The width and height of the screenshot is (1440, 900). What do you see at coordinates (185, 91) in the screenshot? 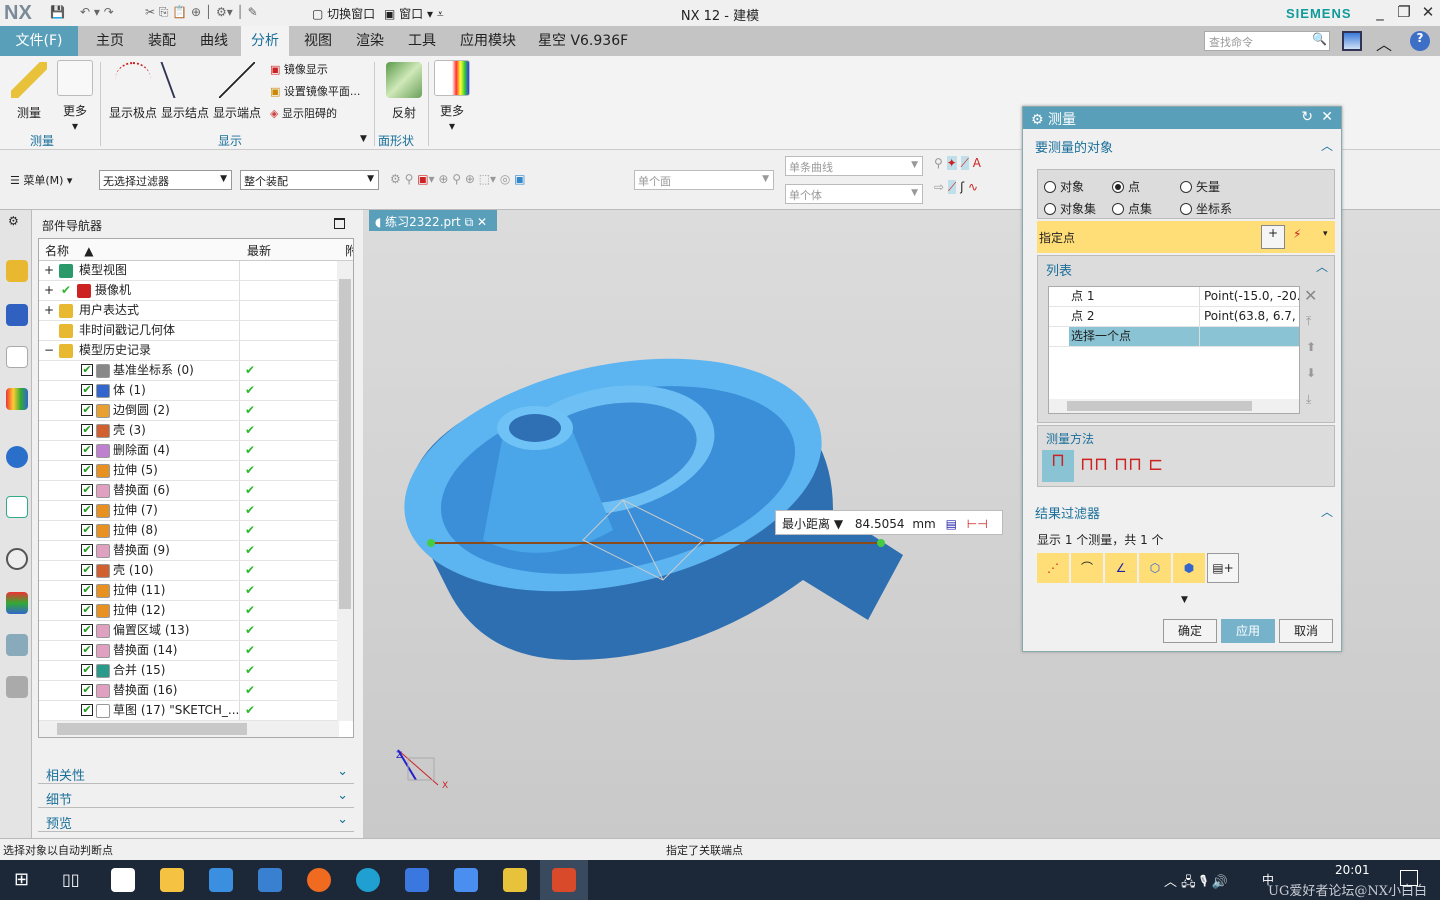
I see `show-knots-button: 显示结点` at bounding box center [185, 91].